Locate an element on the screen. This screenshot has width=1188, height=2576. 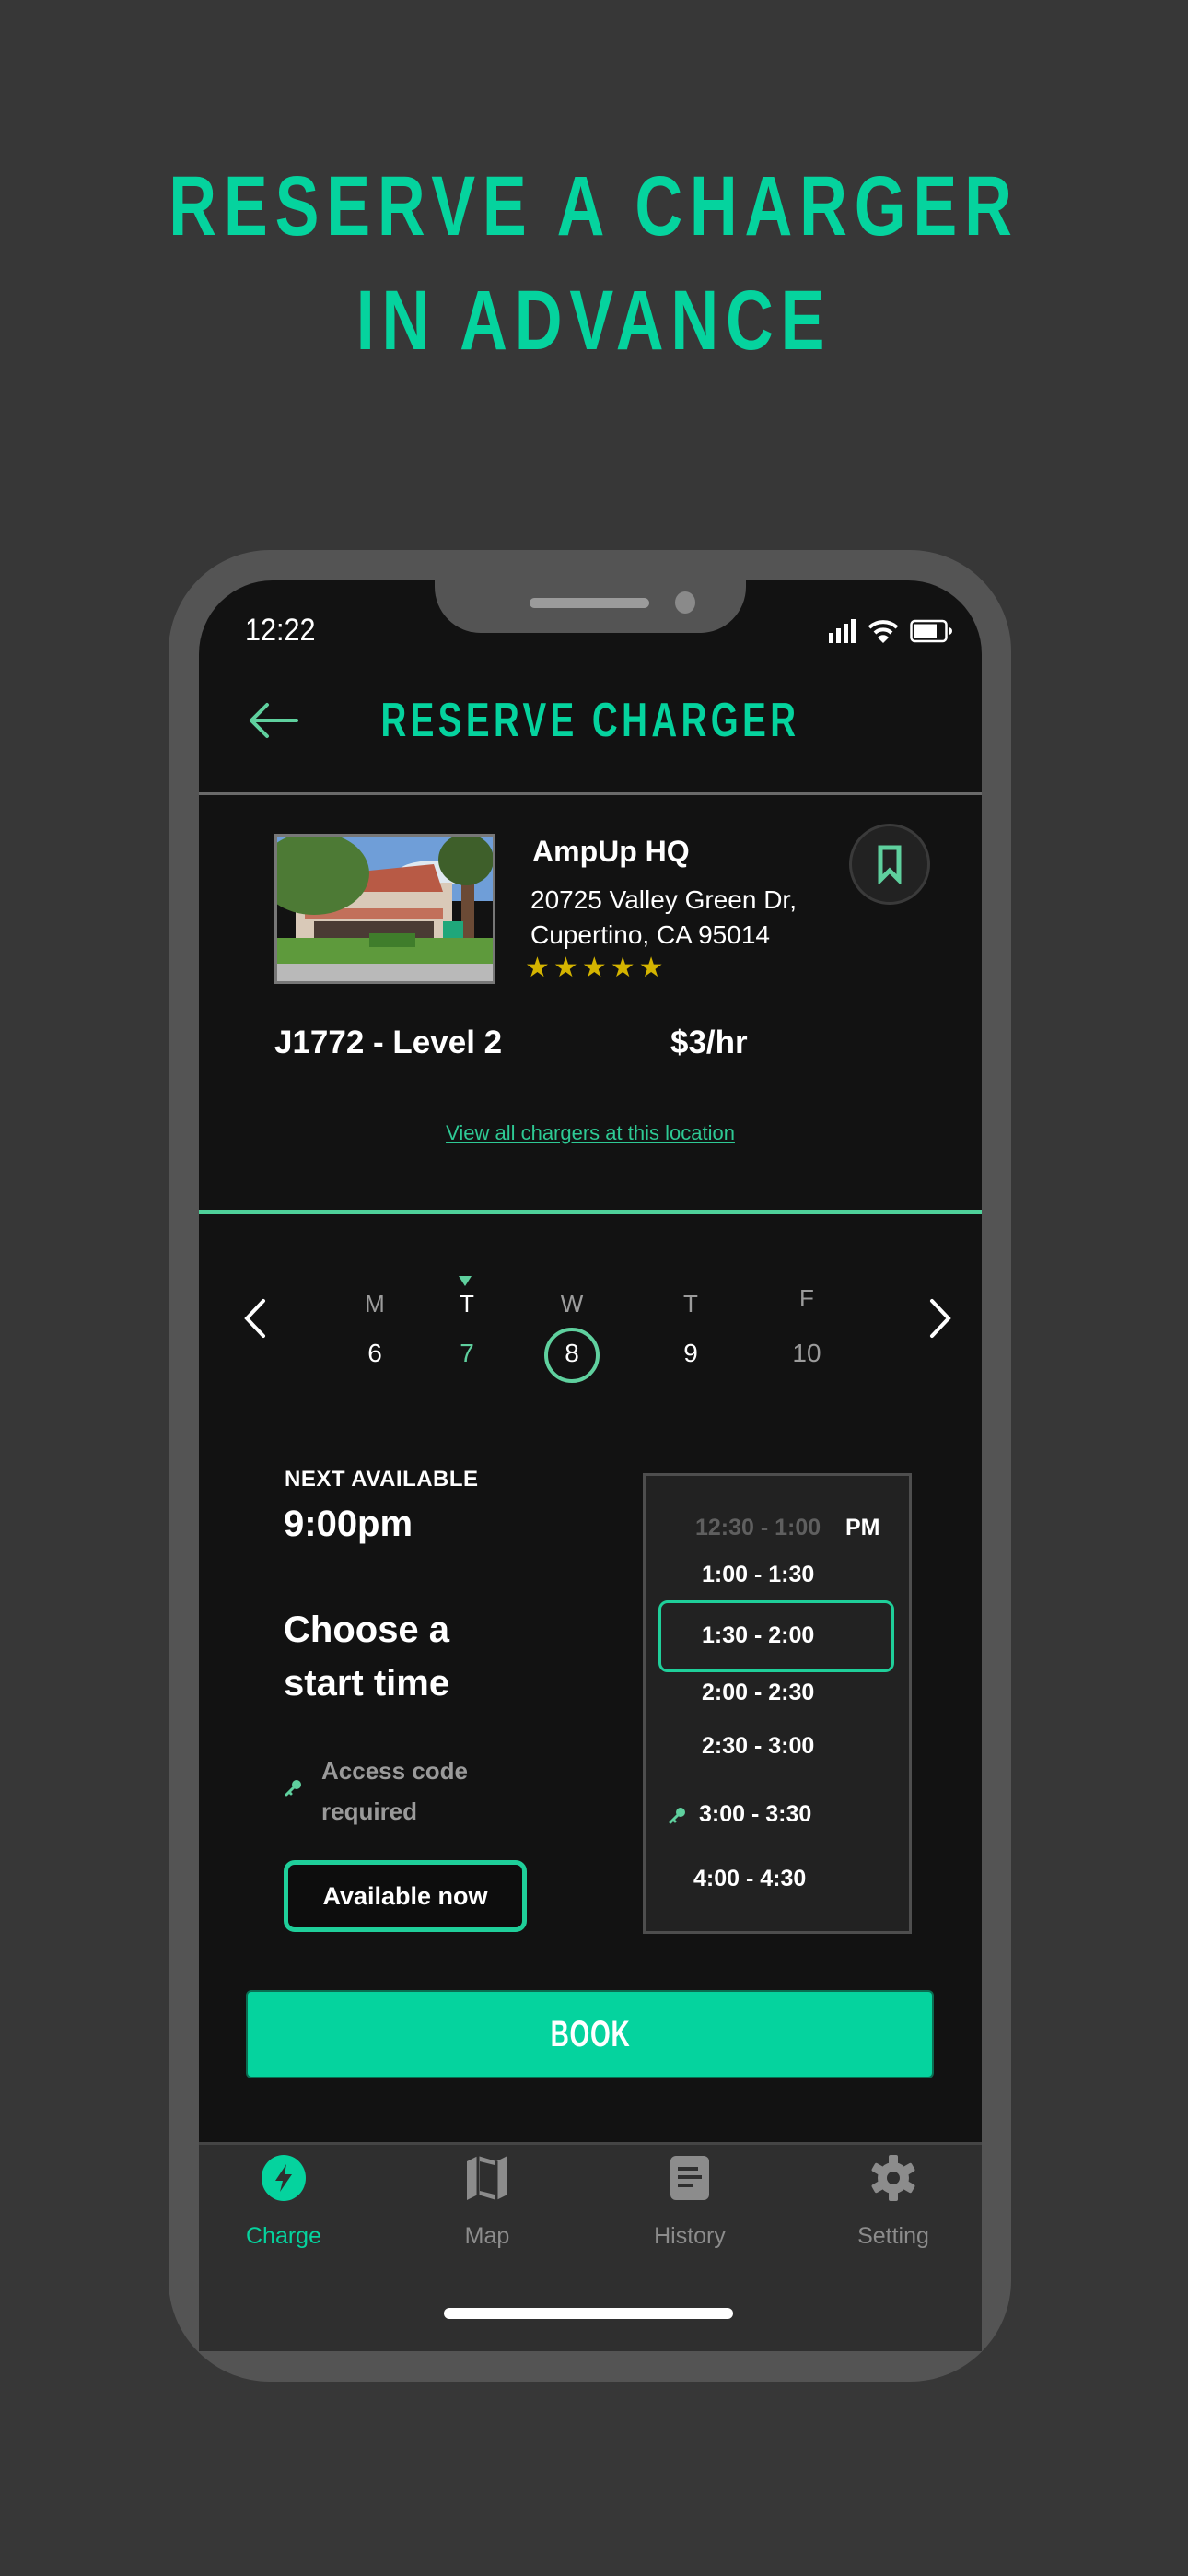
day-of-week: M is located at coordinates (375, 1303).